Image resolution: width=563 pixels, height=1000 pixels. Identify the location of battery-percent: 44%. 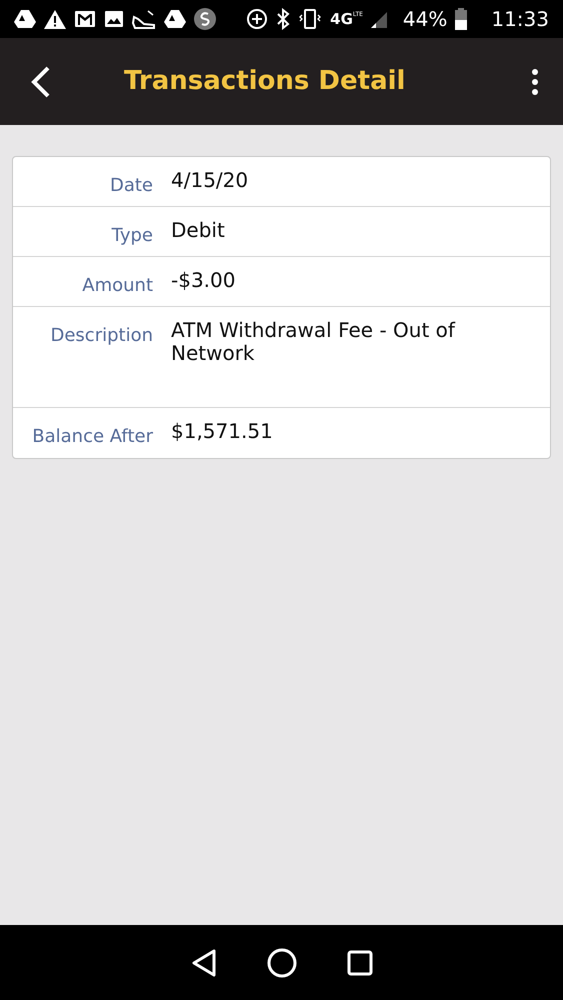
(425, 19).